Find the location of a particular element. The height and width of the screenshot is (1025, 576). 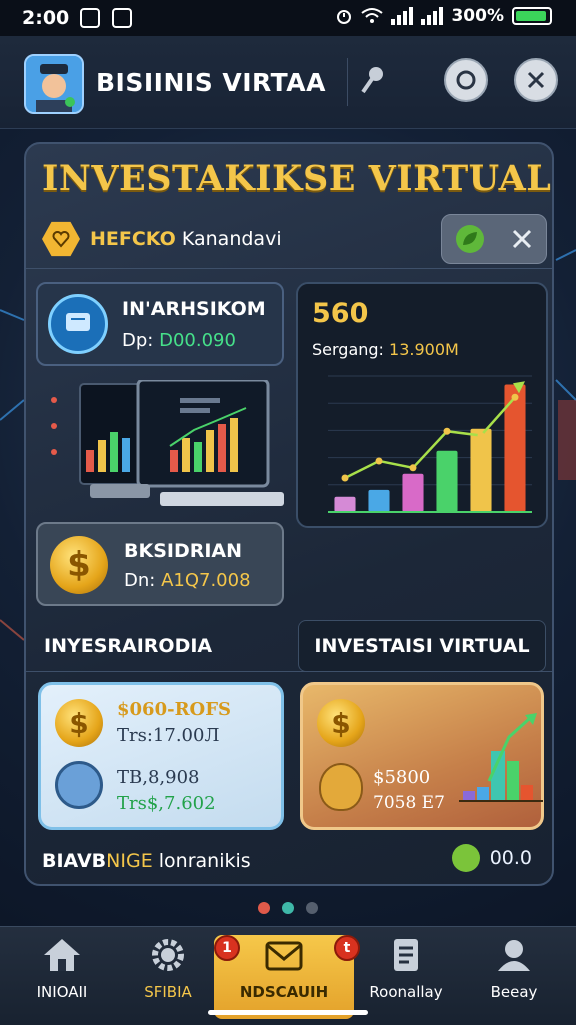

document-icon is located at coordinates (406, 955).